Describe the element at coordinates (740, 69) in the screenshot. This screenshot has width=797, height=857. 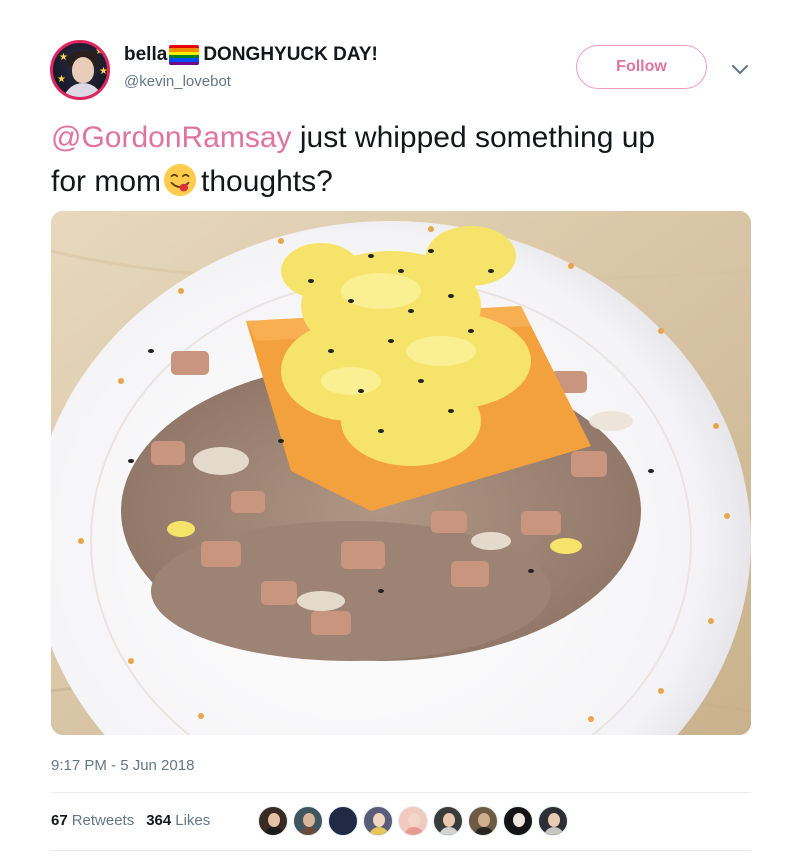
I see `chevron-down-icon` at that location.